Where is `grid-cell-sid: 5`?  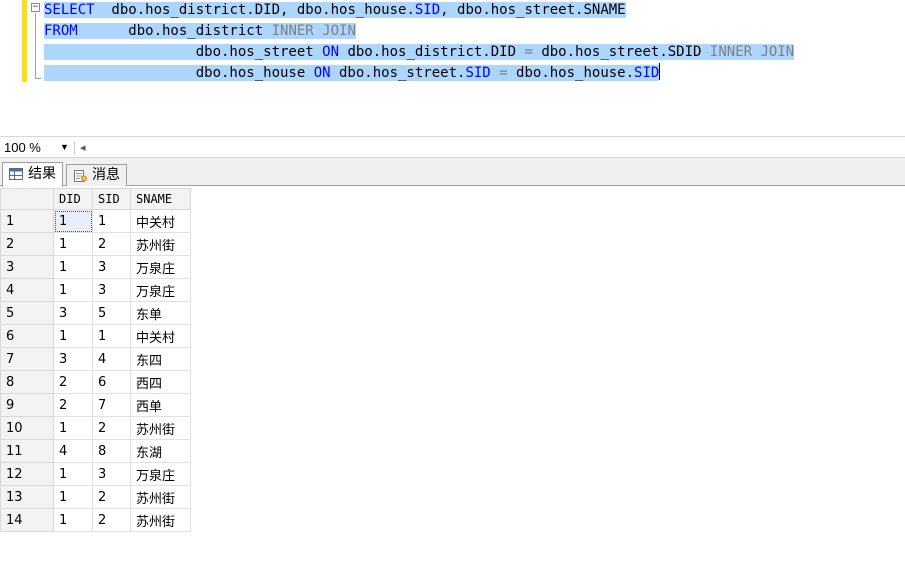
grid-cell-sid: 5 is located at coordinates (111, 313).